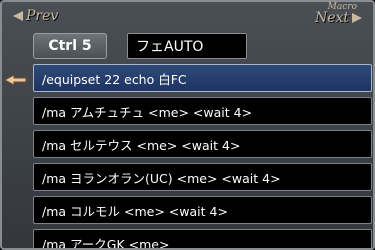 The width and height of the screenshot is (375, 250). I want to click on macro-line-5: /ma コルモル <me> <wait 4>, so click(202, 210).